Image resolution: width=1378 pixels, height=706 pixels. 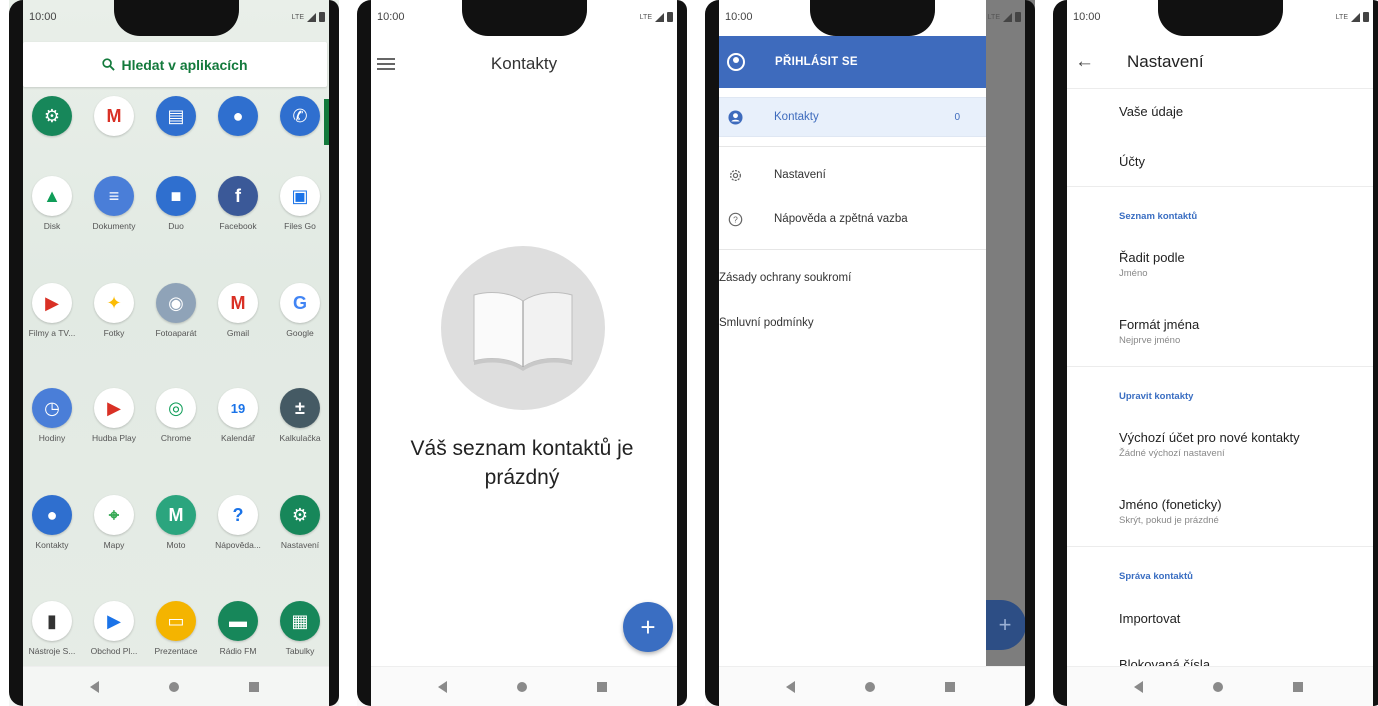 I want to click on empty-state-line-1: Váš seznam kontaktů je, so click(x=522, y=448).